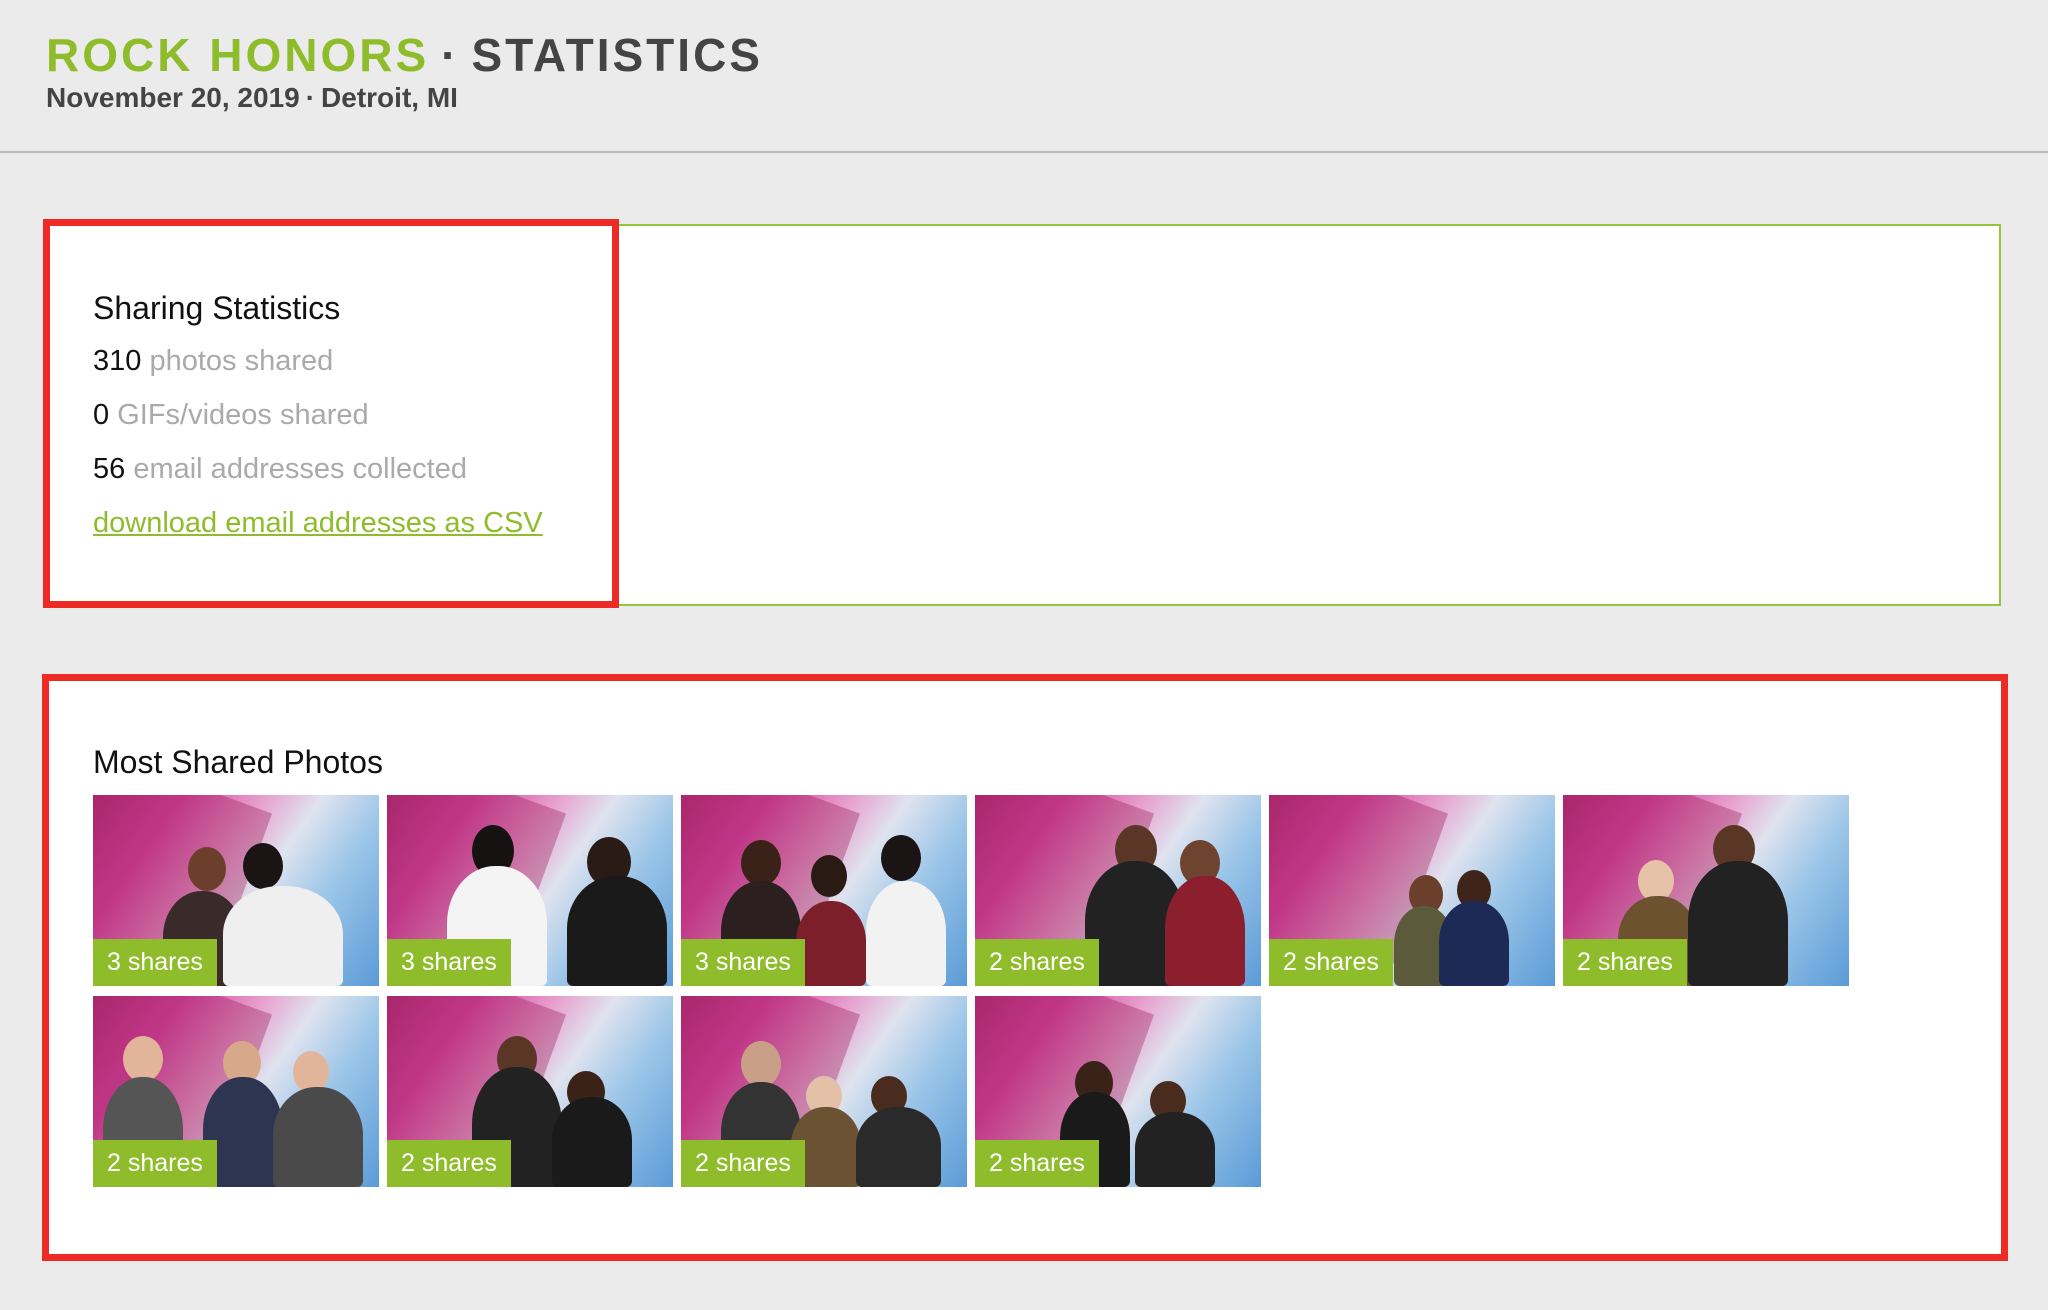  Describe the element at coordinates (389, 97) in the screenshot. I see `event-location: Detroit, MI` at that location.